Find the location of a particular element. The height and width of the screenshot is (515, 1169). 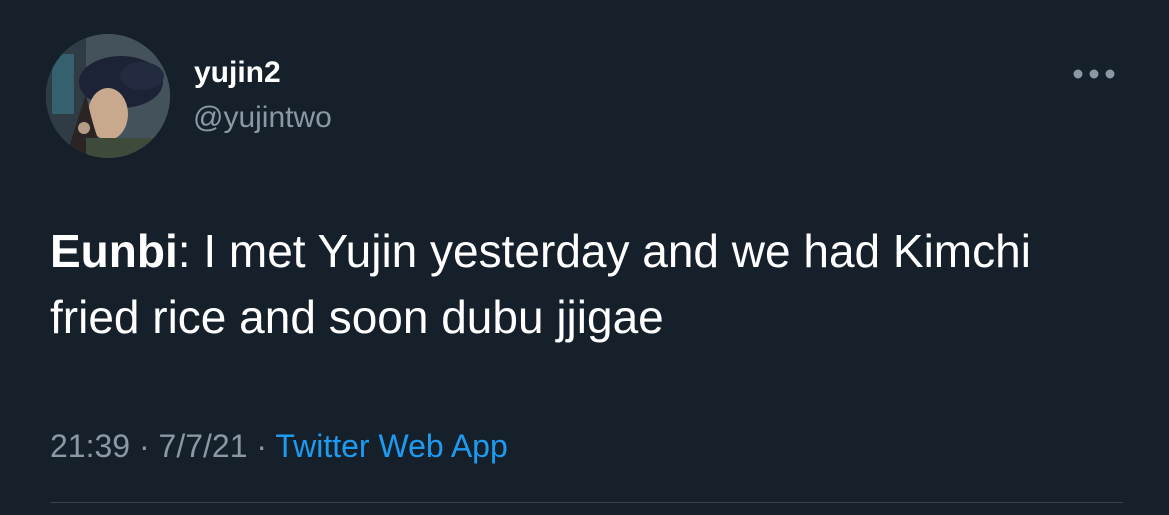

avatar is located at coordinates (108, 96).